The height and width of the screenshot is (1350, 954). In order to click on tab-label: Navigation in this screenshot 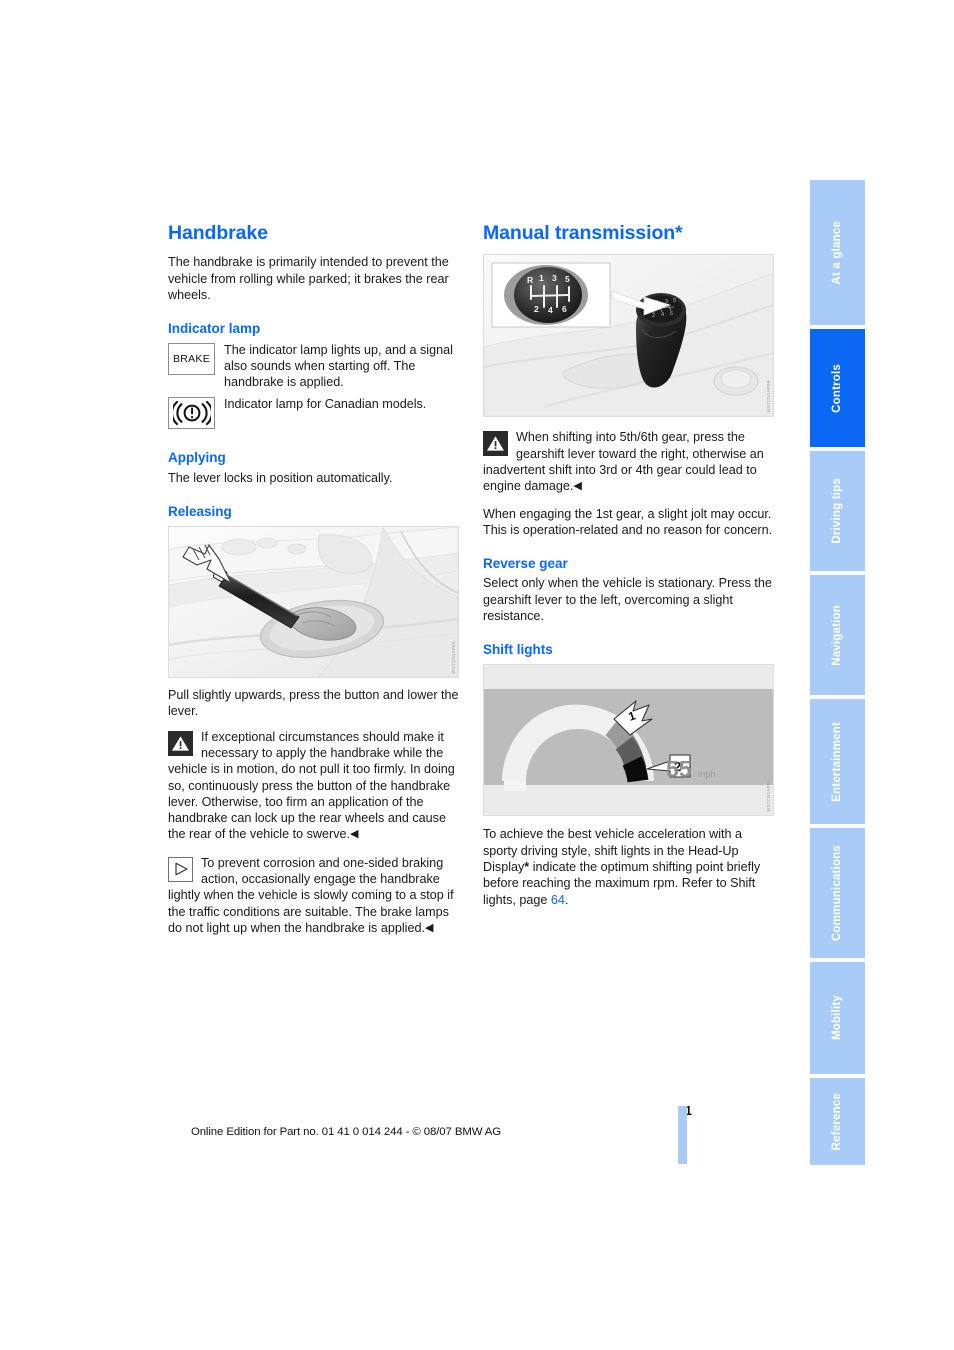, I will do `click(836, 635)`.